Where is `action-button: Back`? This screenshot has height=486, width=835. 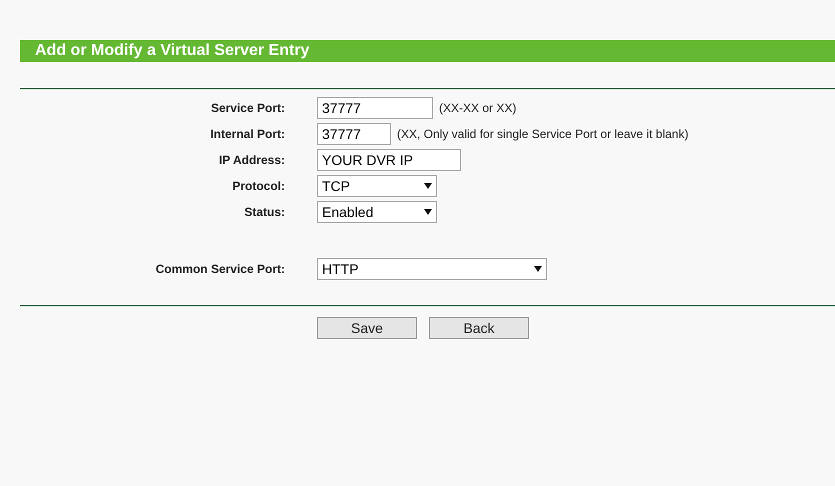
action-button: Back is located at coordinates (479, 328).